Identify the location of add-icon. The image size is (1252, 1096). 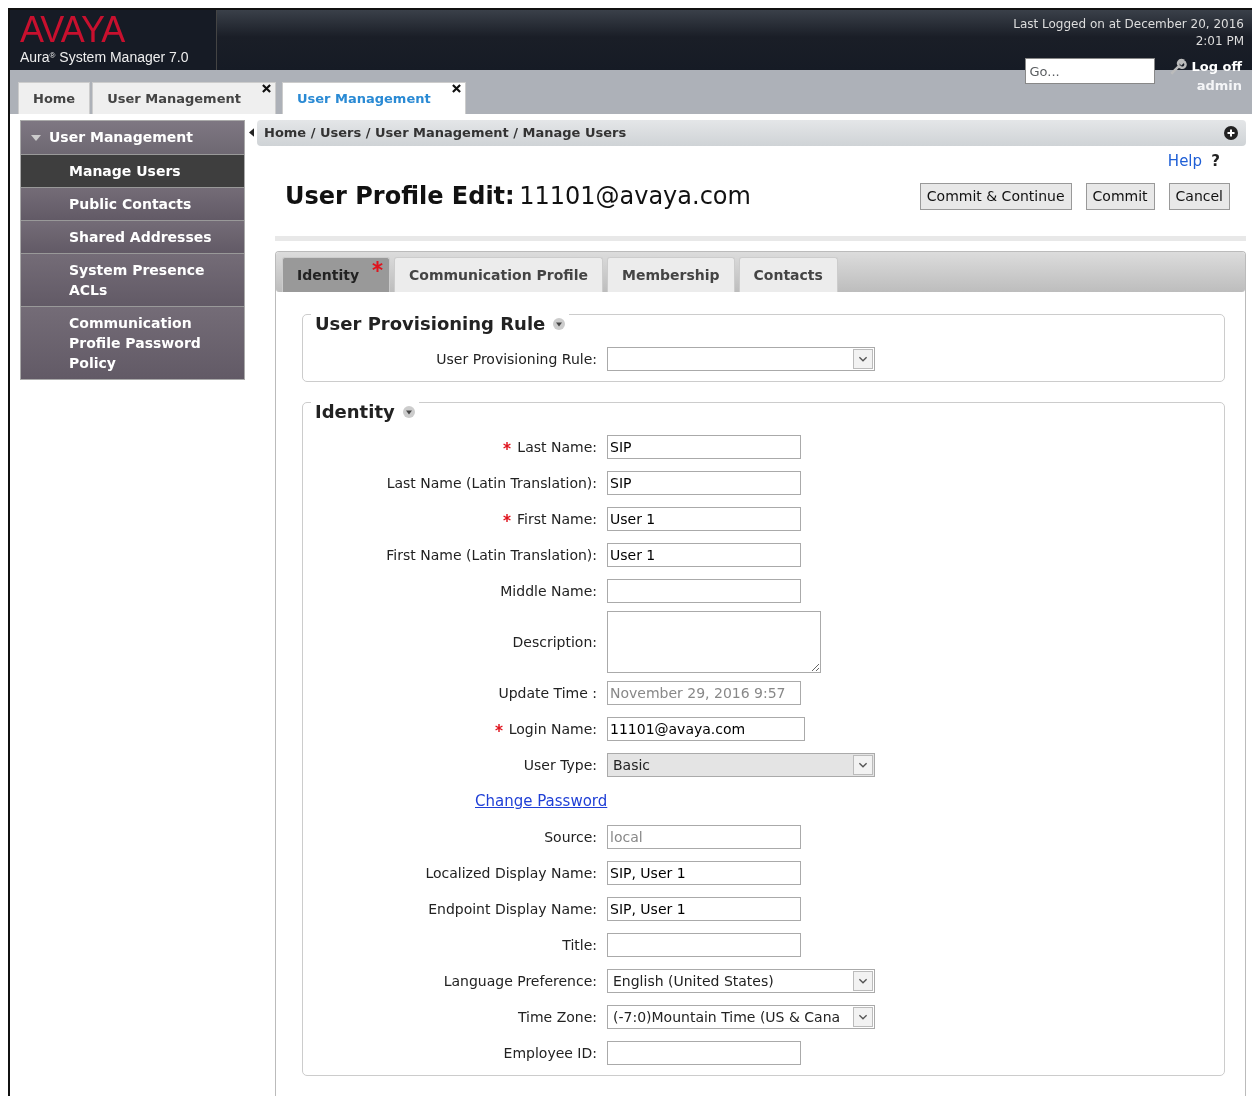
(1231, 132).